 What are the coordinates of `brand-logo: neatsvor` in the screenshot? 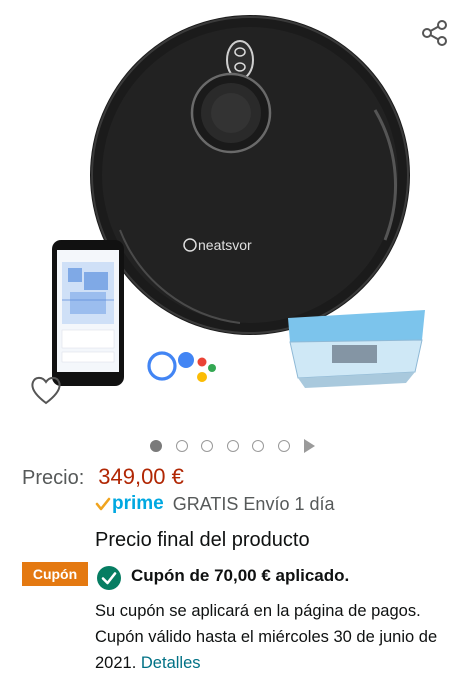 It's located at (225, 245).